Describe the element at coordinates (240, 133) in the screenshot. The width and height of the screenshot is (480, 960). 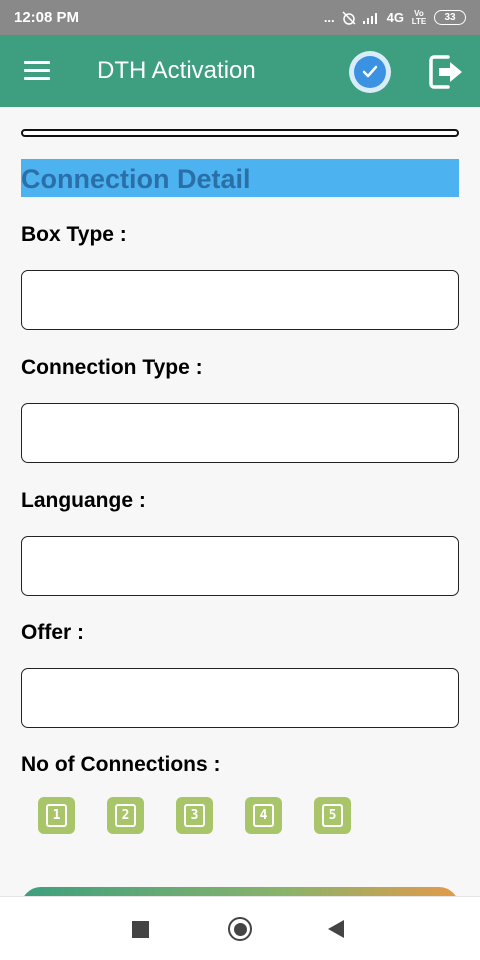
I see `divider-bar` at that location.